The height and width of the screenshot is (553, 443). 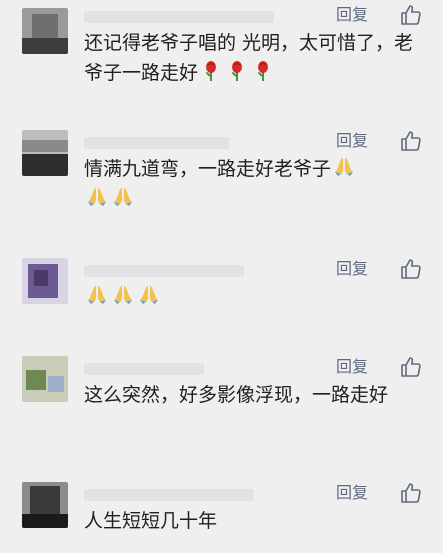 I want to click on comment-text: 情满九道弯，一路走好老爷子, so click(x=254, y=169).